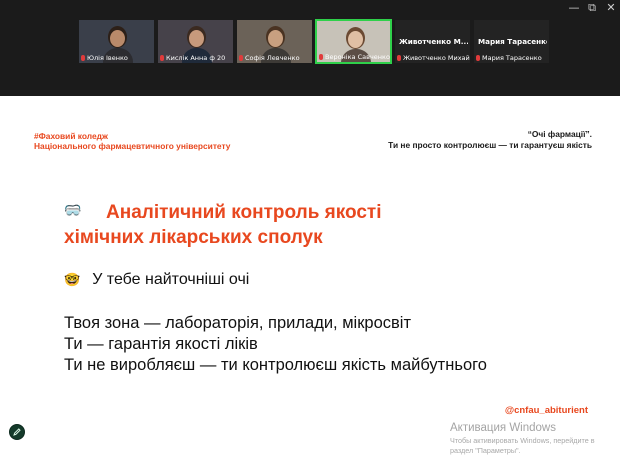 This screenshot has width=620, height=474. What do you see at coordinates (161, 344) in the screenshot?
I see `body-line-2: Ти — гарантія якості ліків` at bounding box center [161, 344].